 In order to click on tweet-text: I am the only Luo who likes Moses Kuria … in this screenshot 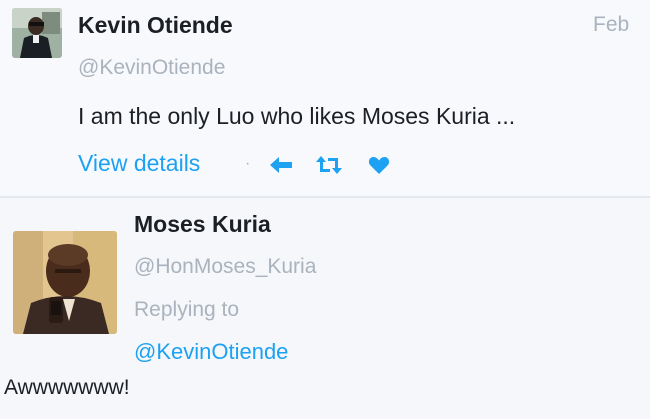, I will do `click(297, 116)`.